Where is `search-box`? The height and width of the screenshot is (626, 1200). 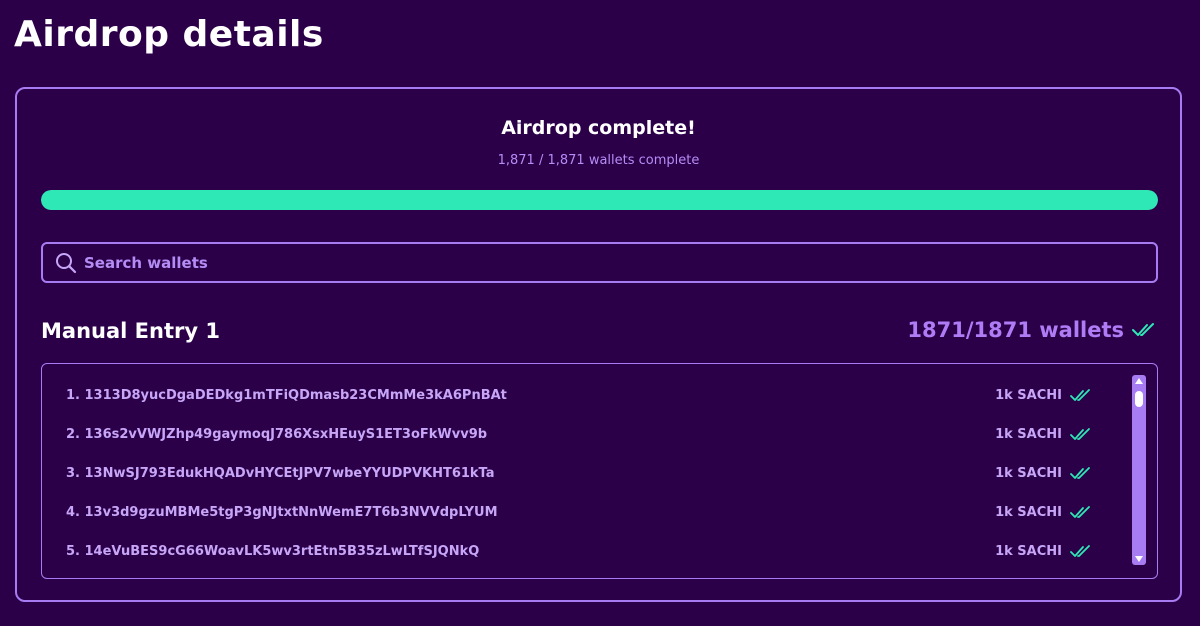 search-box is located at coordinates (599, 262).